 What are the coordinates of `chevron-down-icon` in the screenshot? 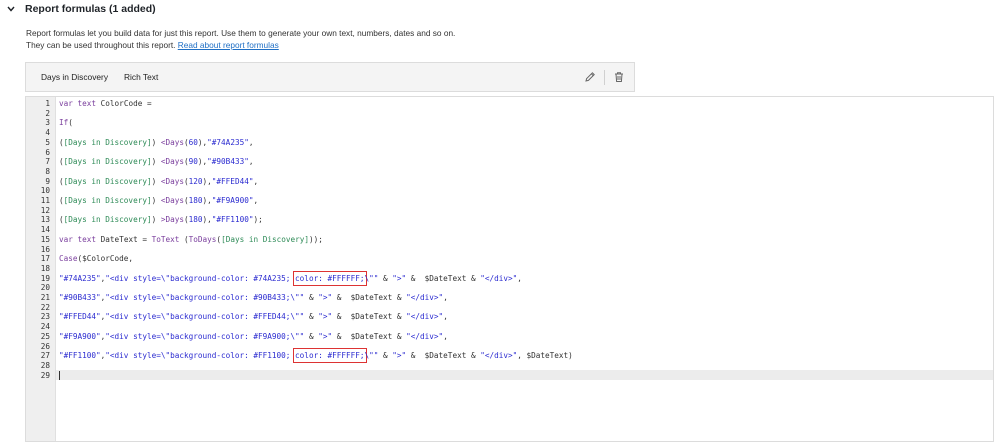 It's located at (11, 9).